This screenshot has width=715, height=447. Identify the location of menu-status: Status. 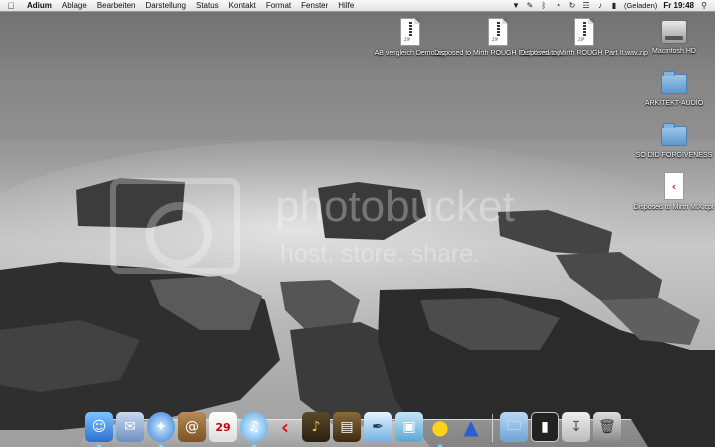
(207, 6).